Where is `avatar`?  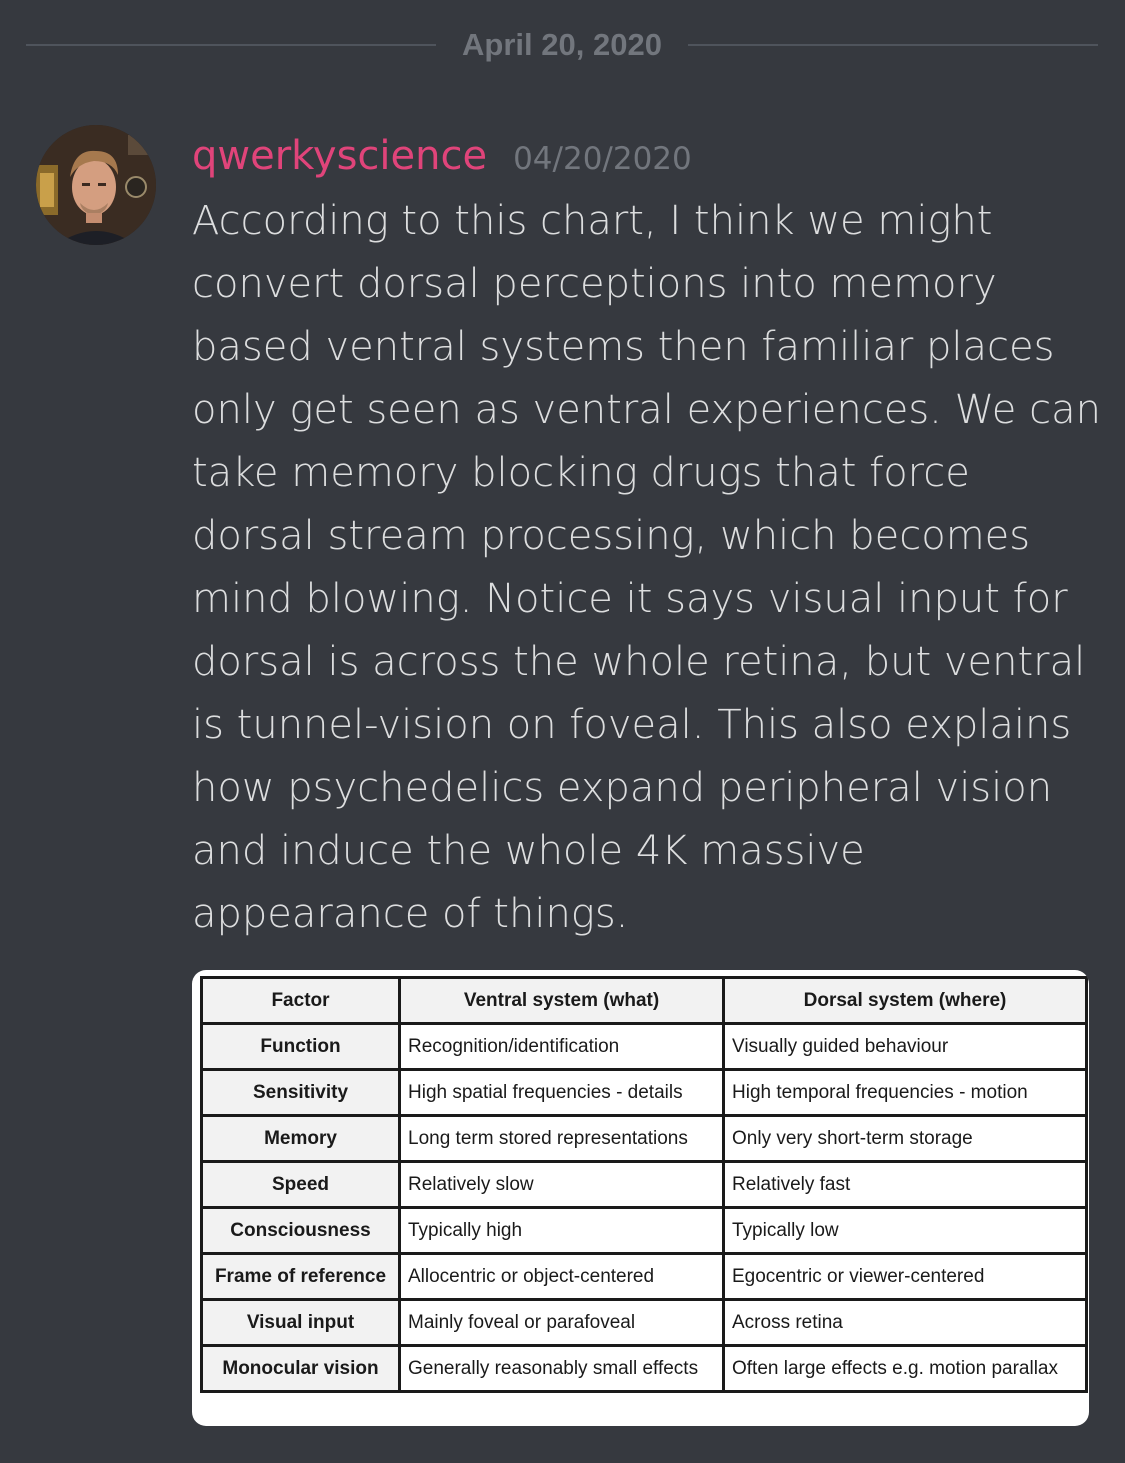 avatar is located at coordinates (96, 185).